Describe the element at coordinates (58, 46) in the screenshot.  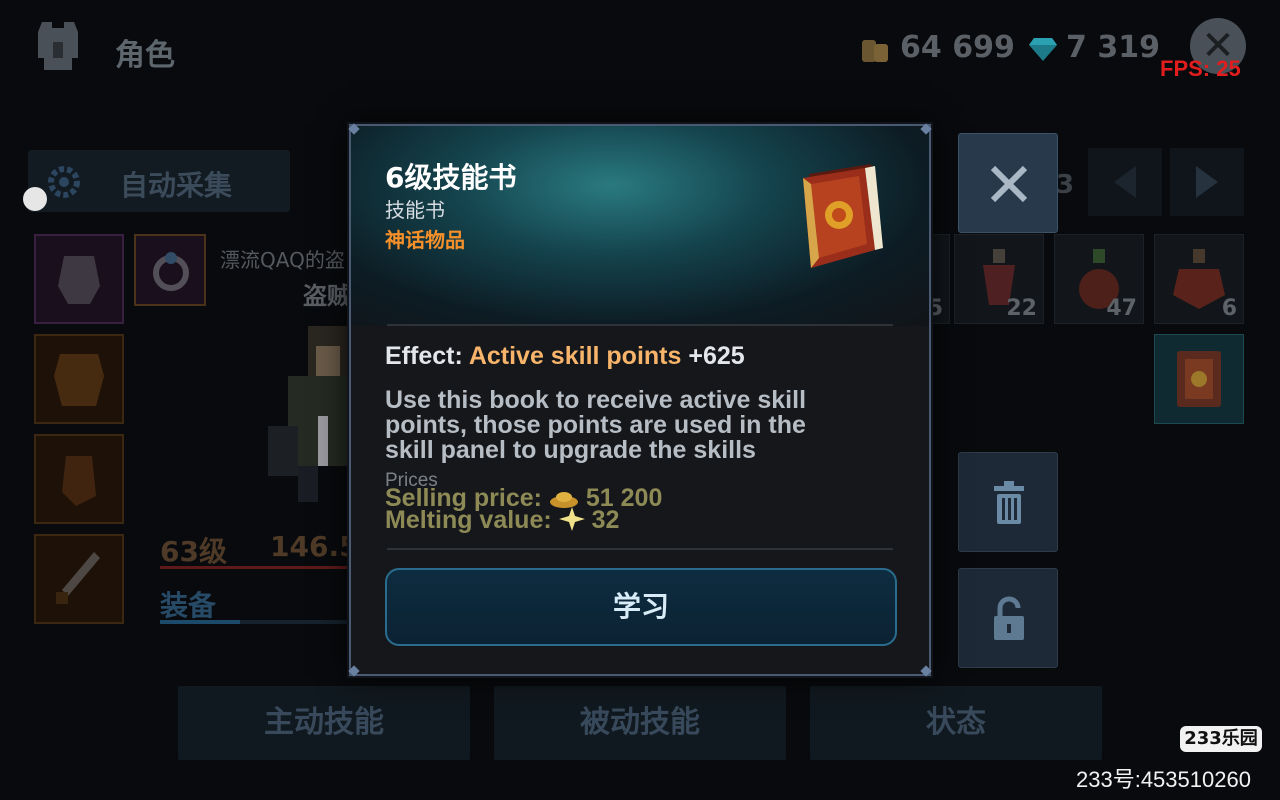
I see `character-armor-icon` at that location.